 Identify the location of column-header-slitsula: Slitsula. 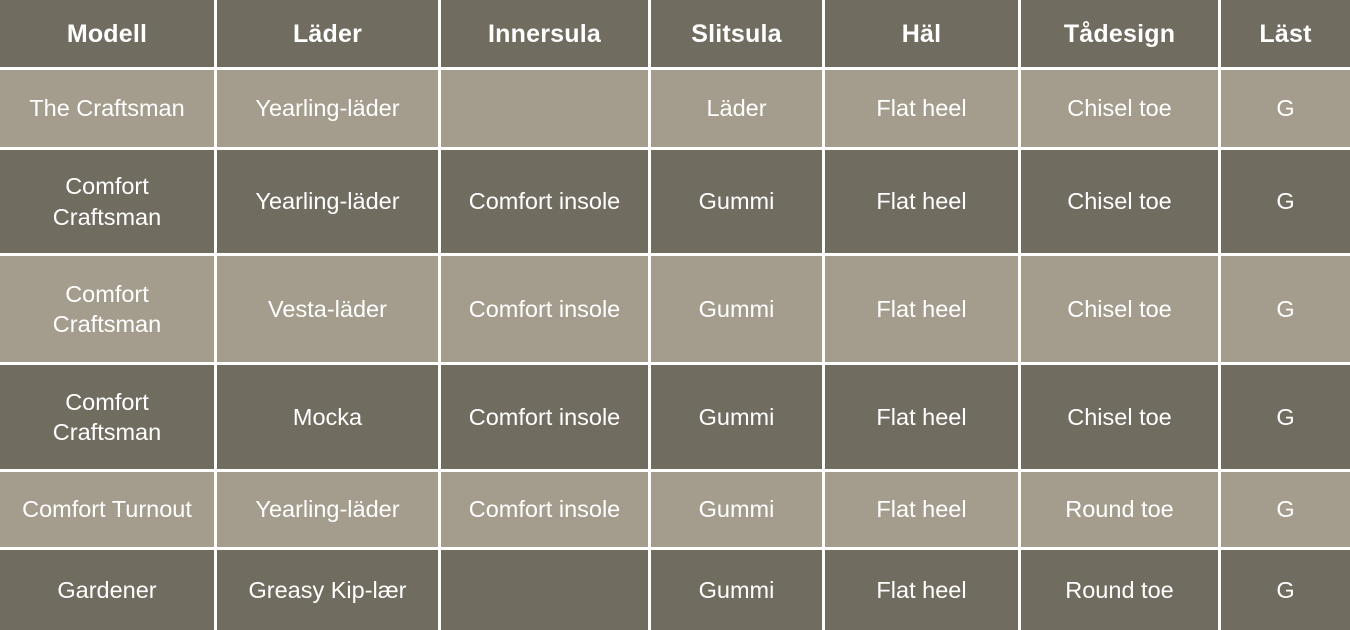
(738, 35).